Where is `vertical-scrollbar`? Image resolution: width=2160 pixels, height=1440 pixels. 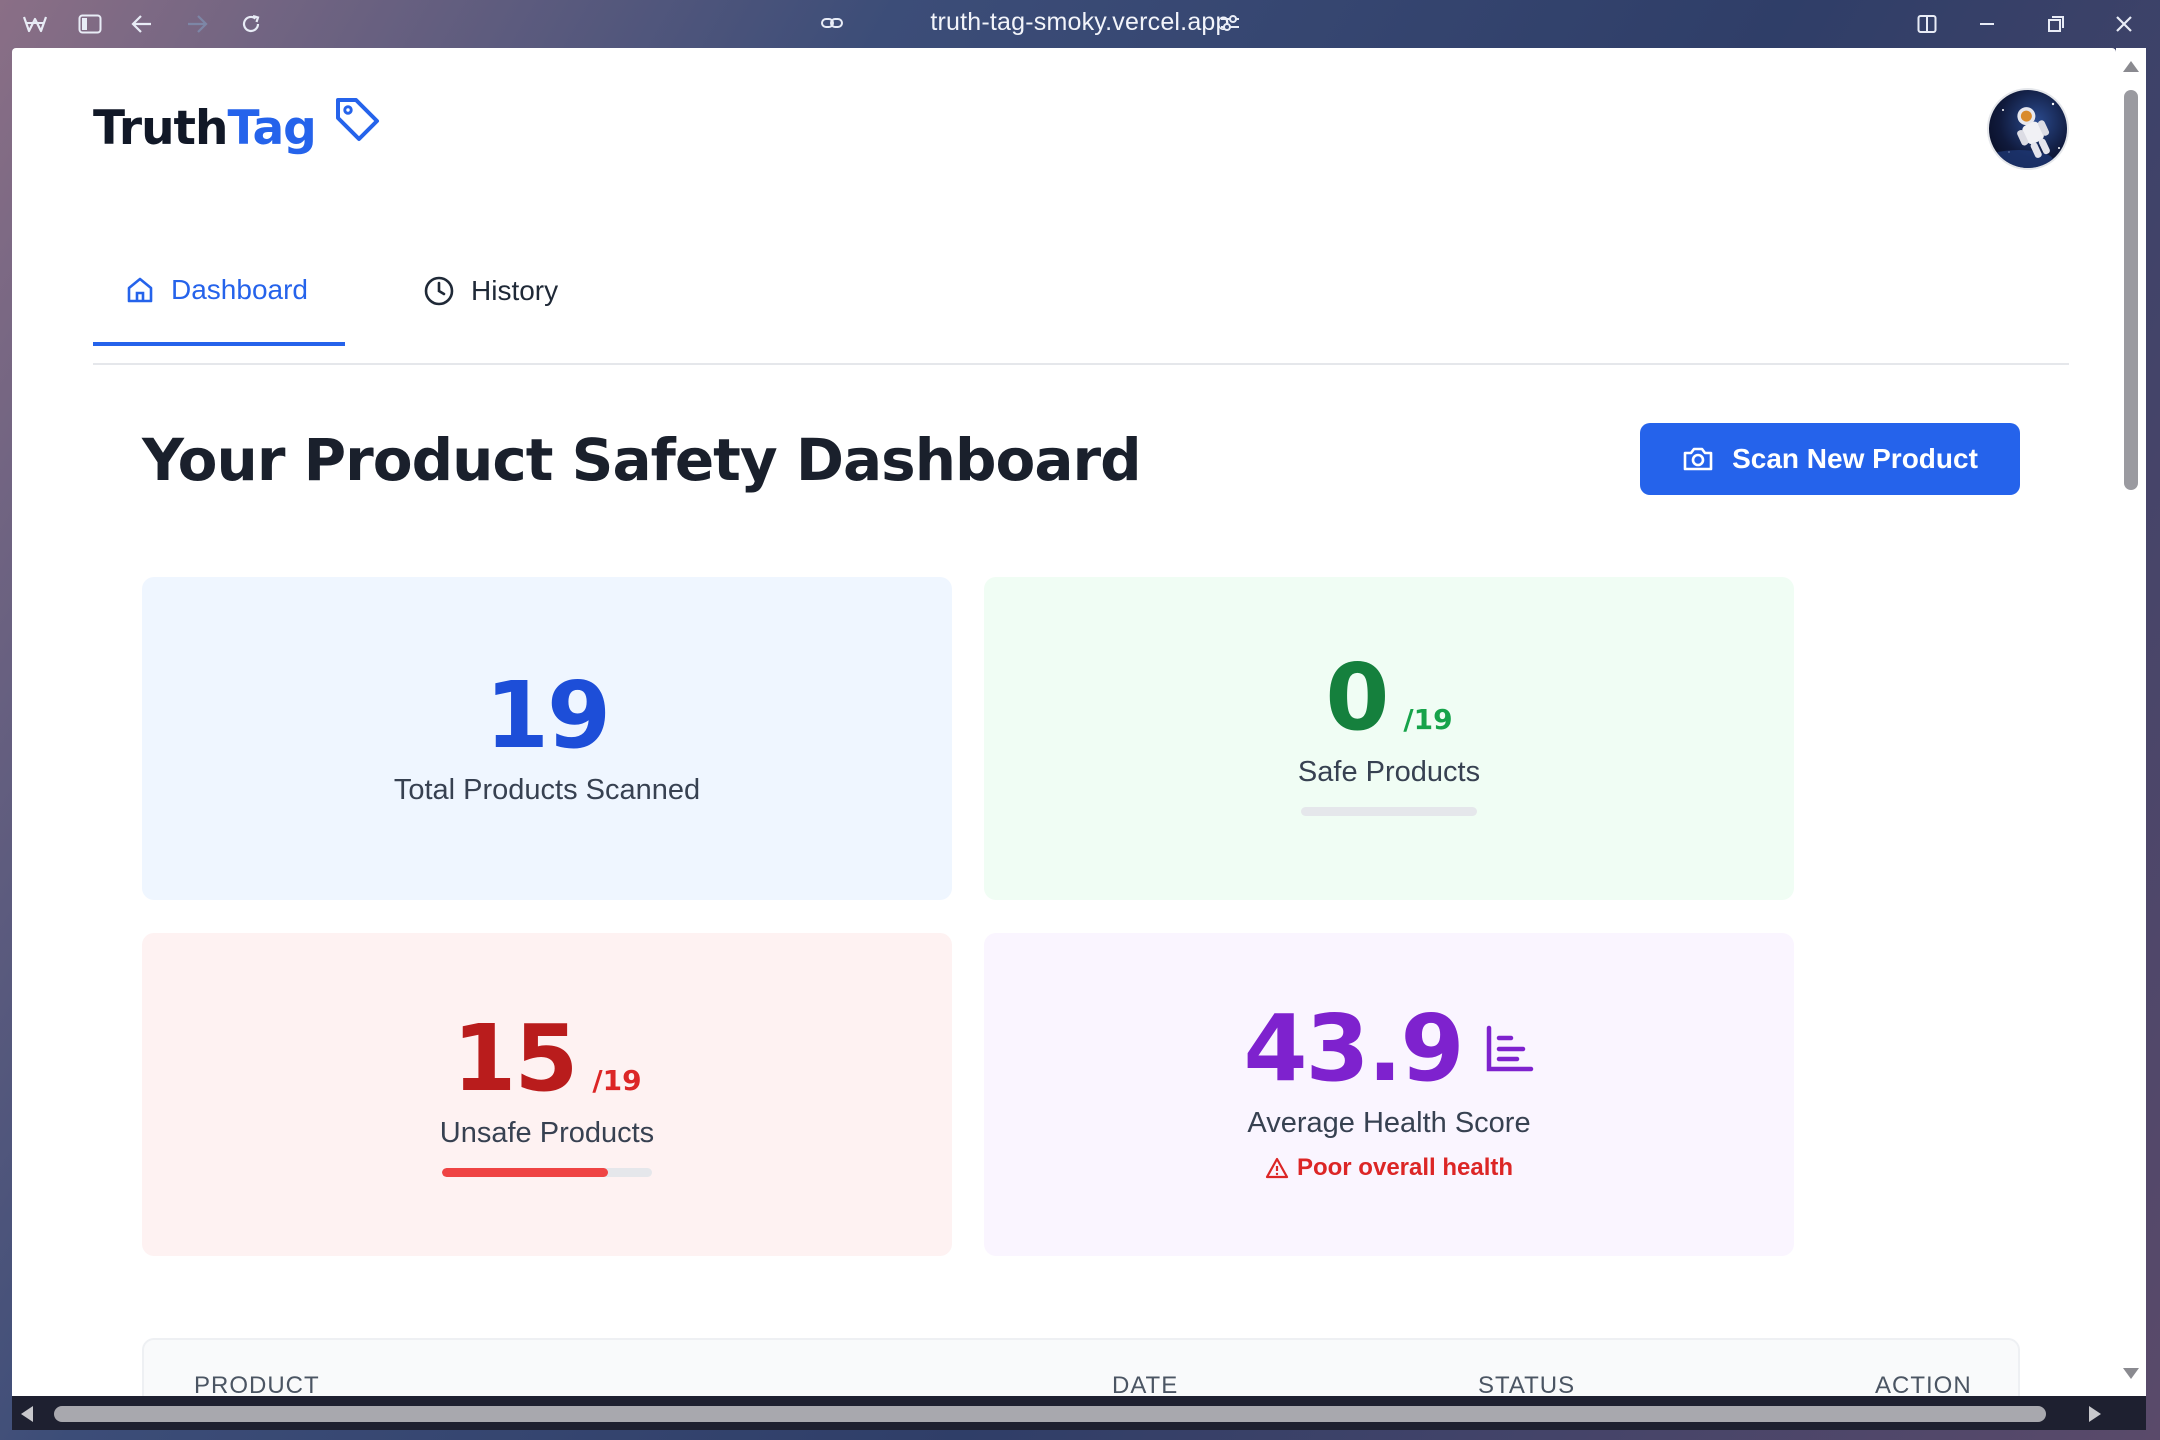 vertical-scrollbar is located at coordinates (2131, 722).